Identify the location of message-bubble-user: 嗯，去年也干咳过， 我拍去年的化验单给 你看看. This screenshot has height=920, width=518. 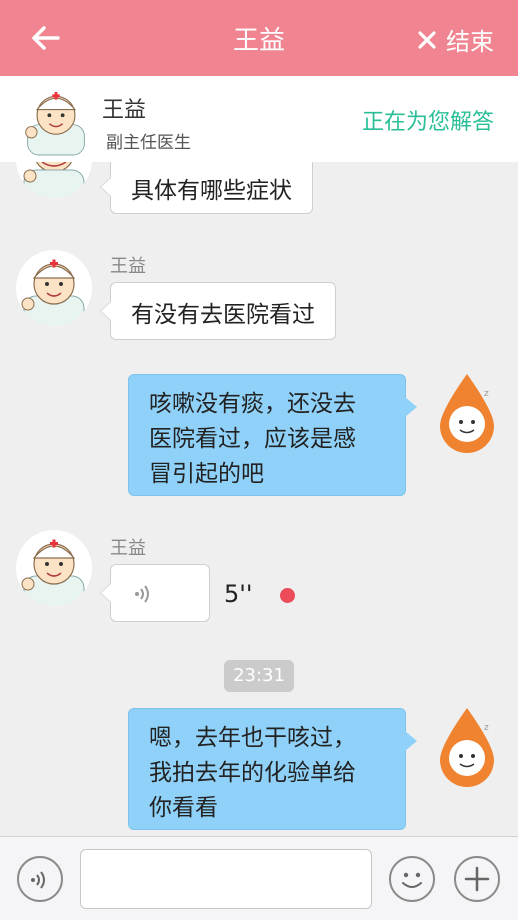
(272, 769).